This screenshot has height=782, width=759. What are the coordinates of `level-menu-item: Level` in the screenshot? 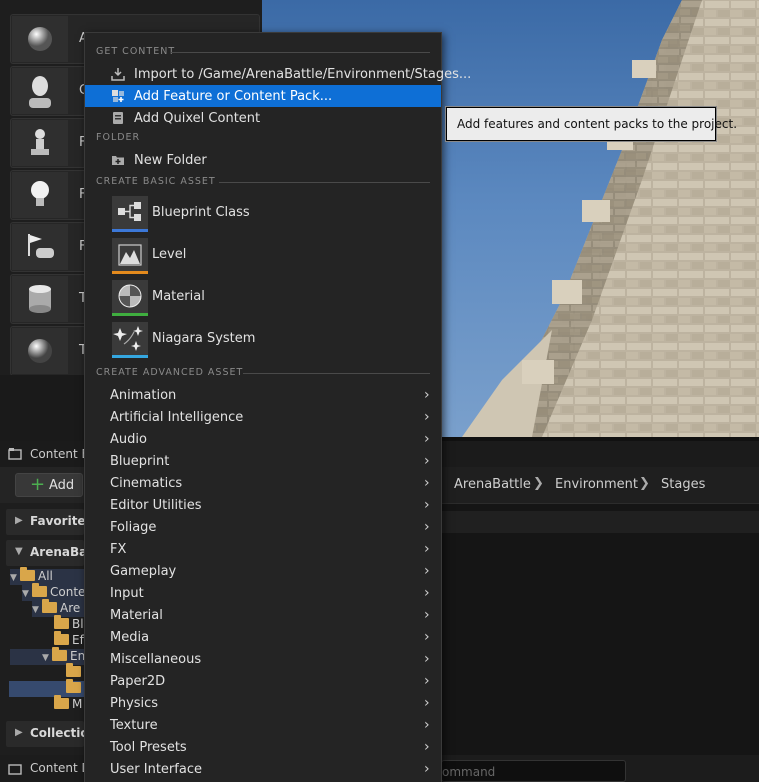 It's located at (263, 256).